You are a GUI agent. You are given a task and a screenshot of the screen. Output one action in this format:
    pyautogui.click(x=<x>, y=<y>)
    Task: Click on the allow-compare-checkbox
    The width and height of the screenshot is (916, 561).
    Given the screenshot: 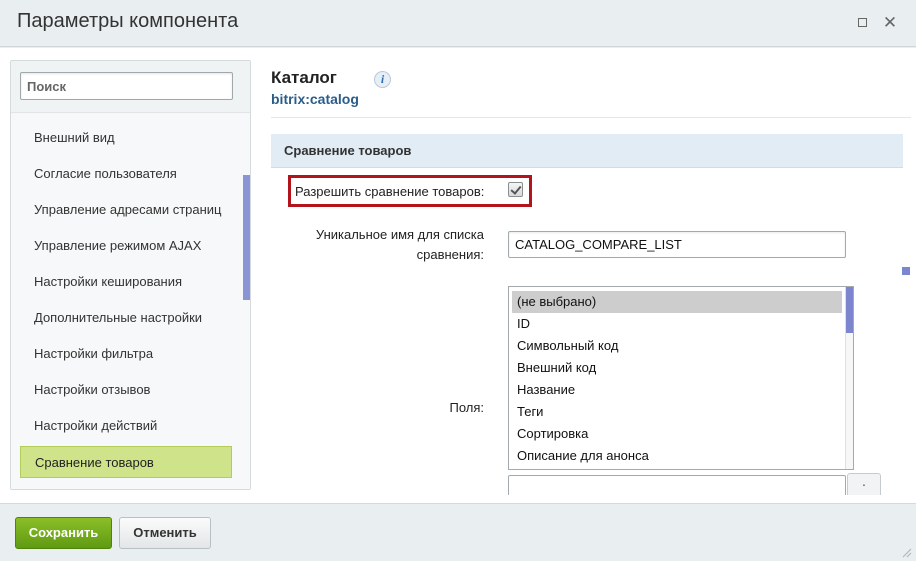 What is the action you would take?
    pyautogui.click(x=515, y=189)
    